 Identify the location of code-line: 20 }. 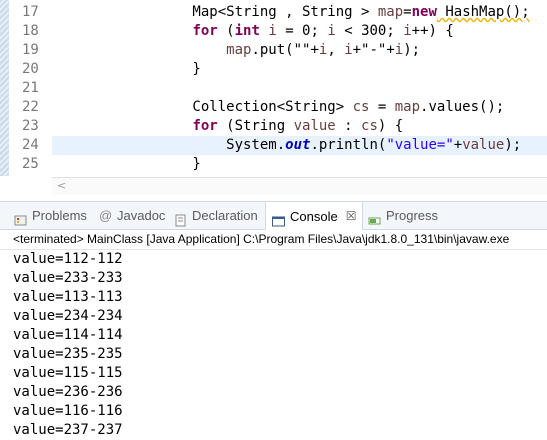
(273, 69).